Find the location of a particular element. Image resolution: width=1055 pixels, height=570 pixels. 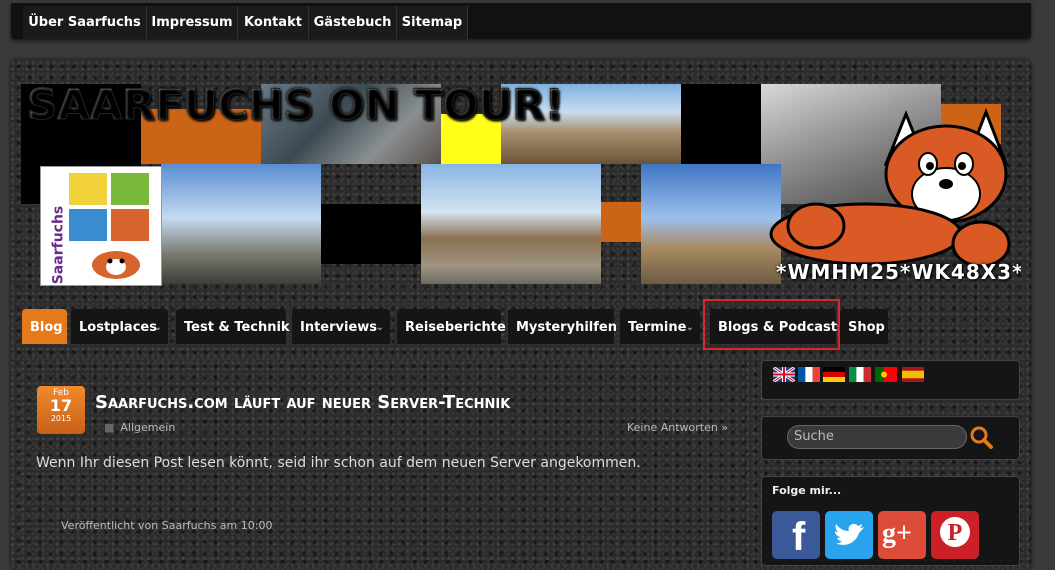

top-nav-gaestebuch: Gästebuch is located at coordinates (353, 22).